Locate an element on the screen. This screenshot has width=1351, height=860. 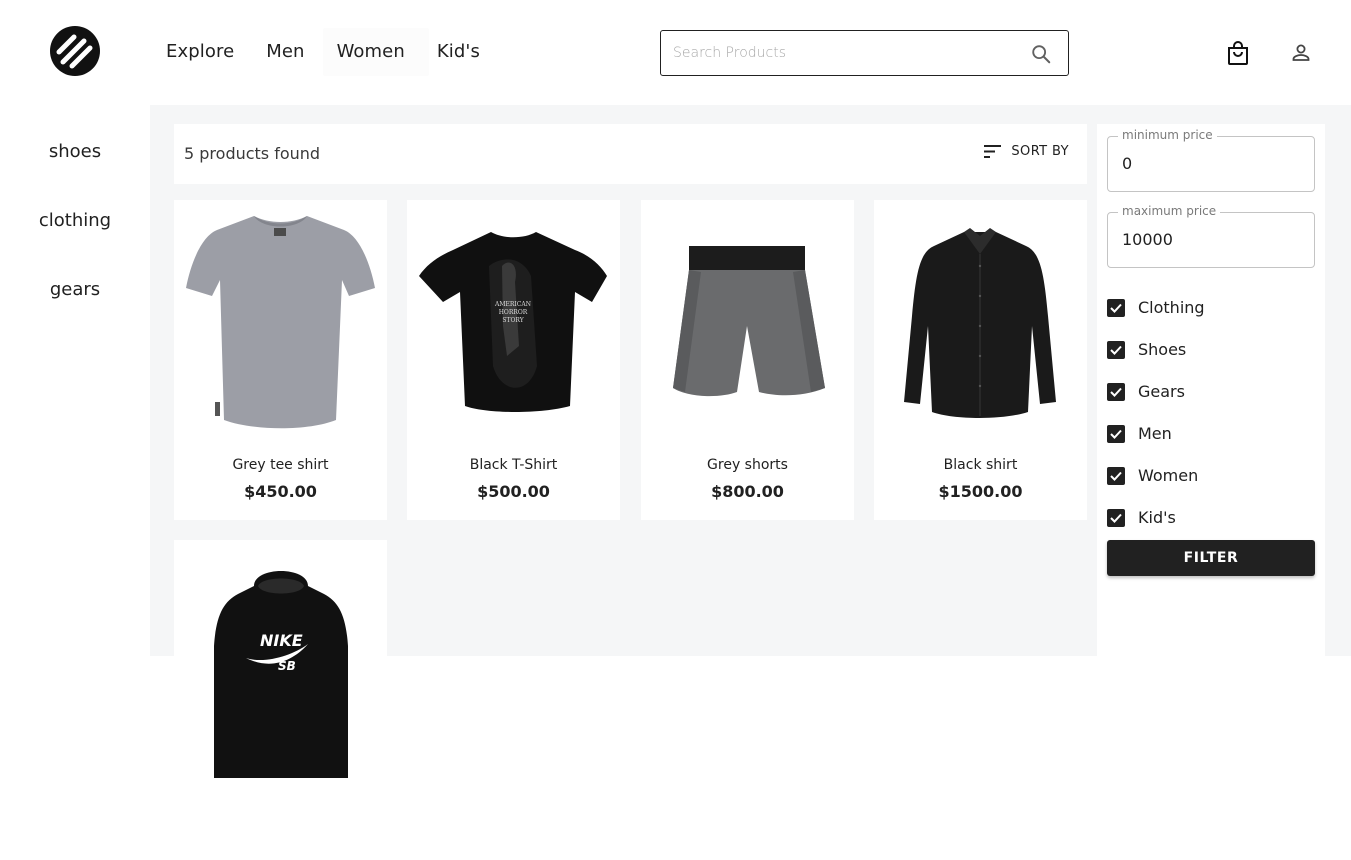
product-image-grey-tee is located at coordinates (280, 322).